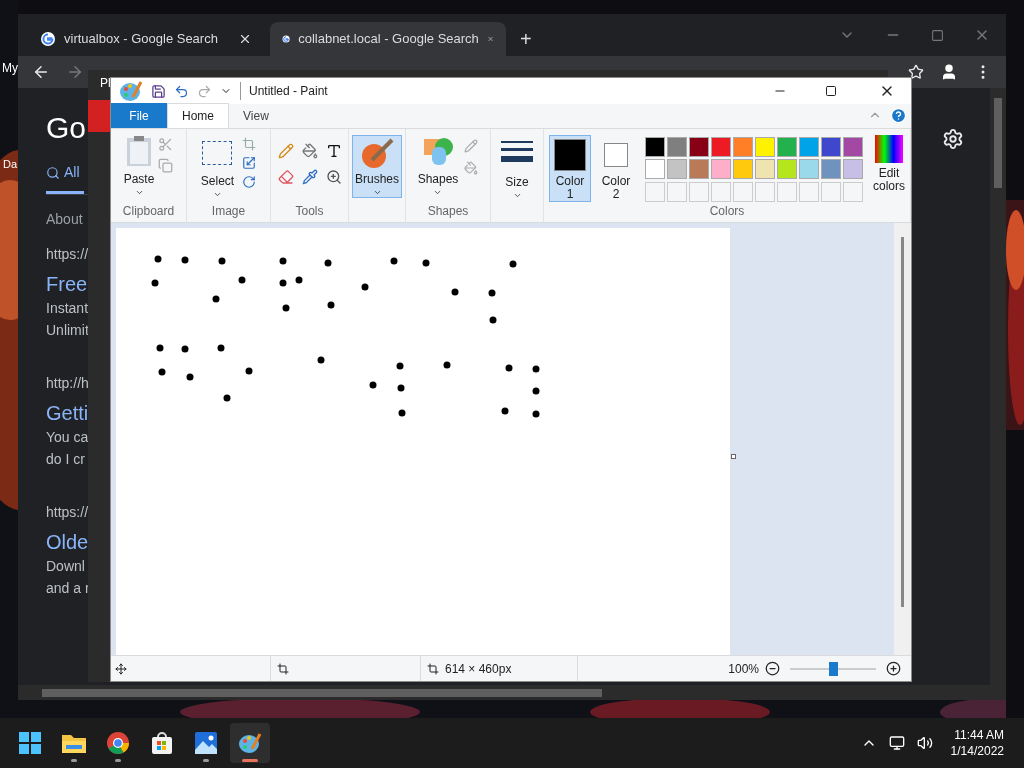 Image resolution: width=1024 pixels, height=768 pixels. I want to click on chrome-icon, so click(118, 743).